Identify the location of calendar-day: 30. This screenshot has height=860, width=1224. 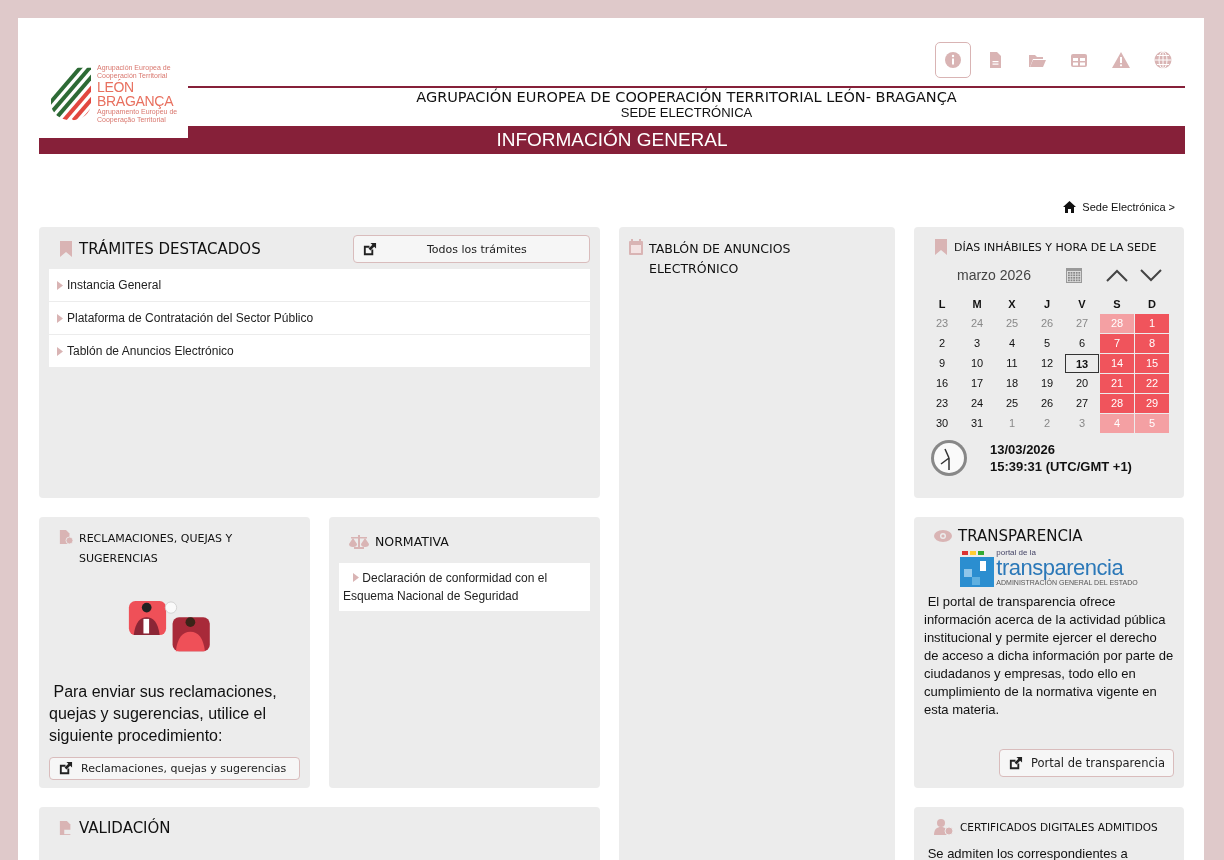
(942, 423).